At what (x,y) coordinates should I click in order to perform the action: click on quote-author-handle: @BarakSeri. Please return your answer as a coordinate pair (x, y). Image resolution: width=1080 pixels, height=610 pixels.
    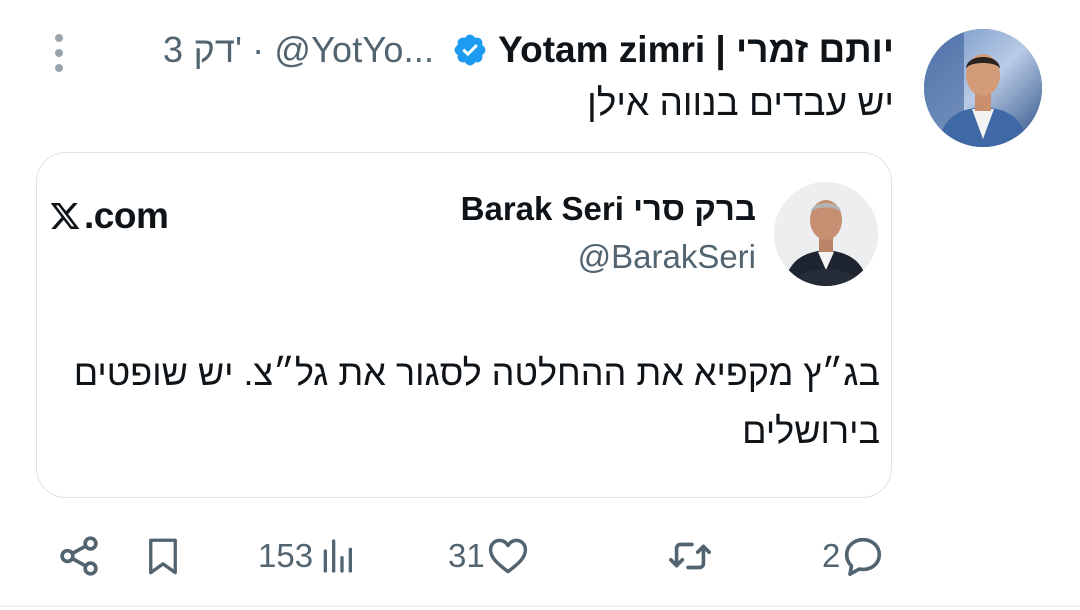
    Looking at the image, I should click on (667, 257).